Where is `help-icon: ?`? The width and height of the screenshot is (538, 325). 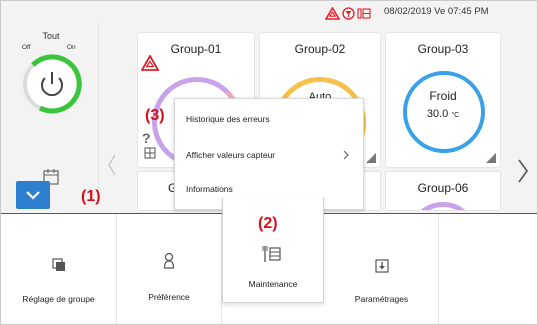 help-icon: ? is located at coordinates (146, 138).